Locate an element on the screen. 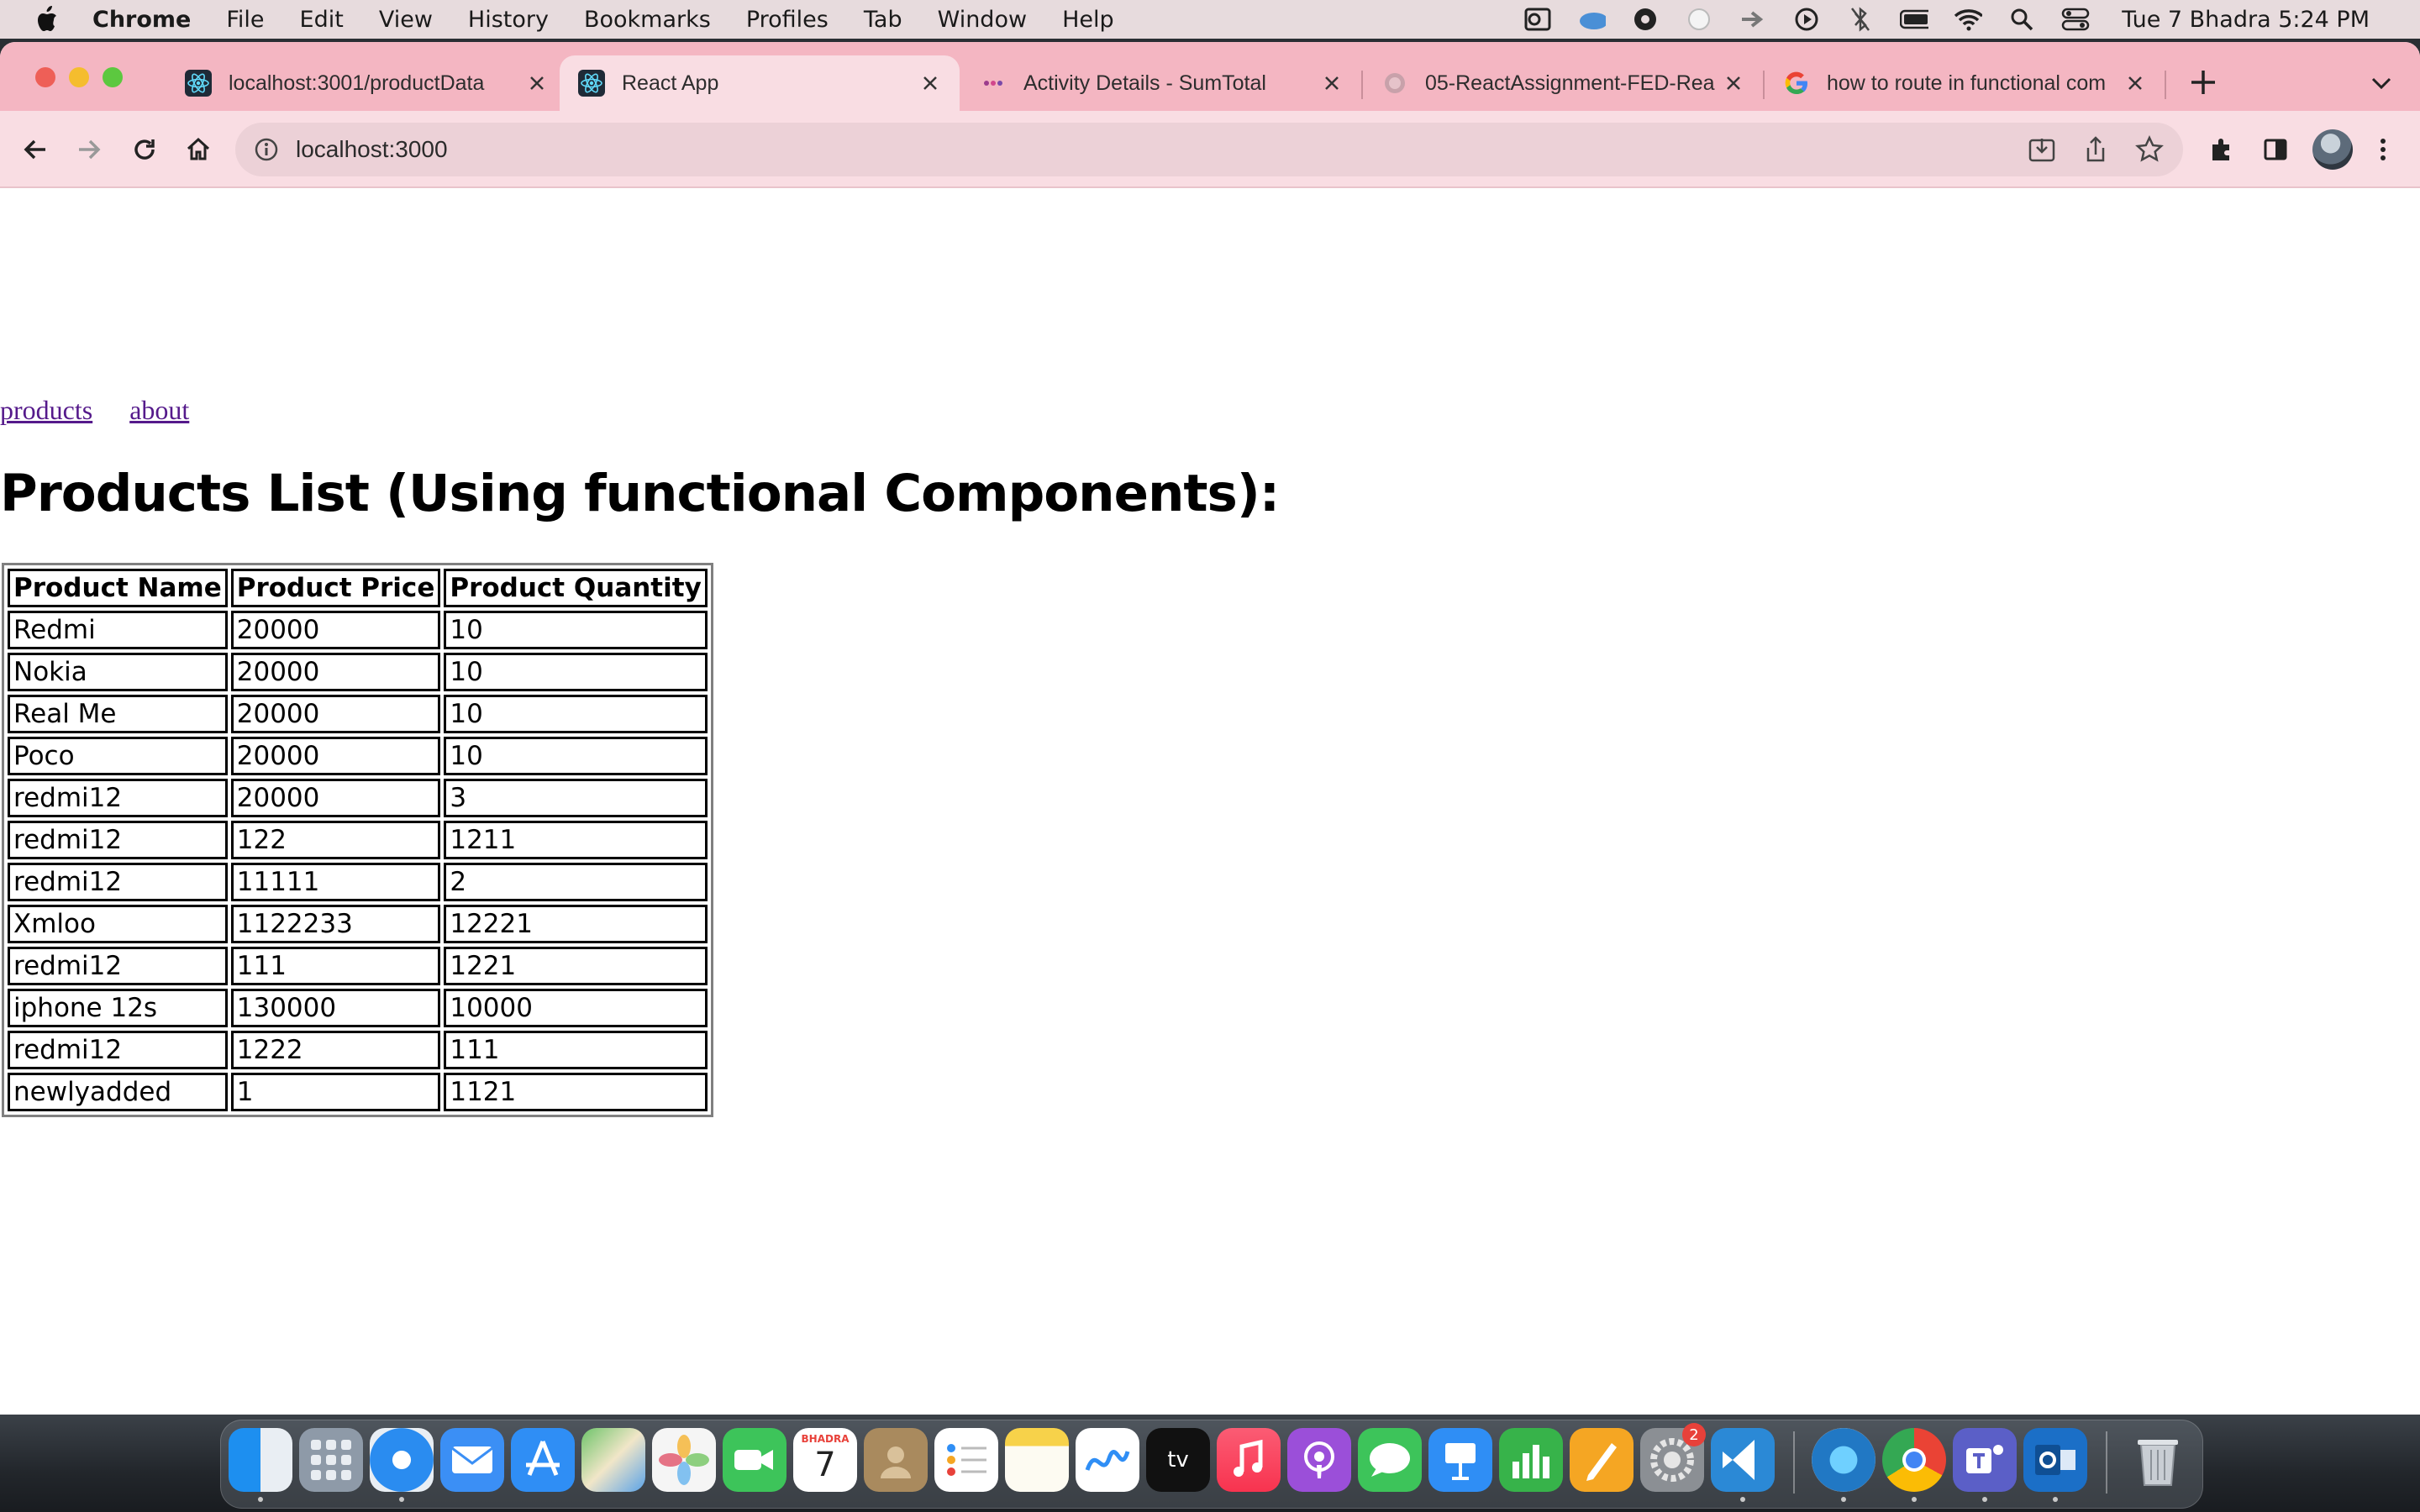 The image size is (2420, 1512). contacts-icon is located at coordinates (896, 1460).